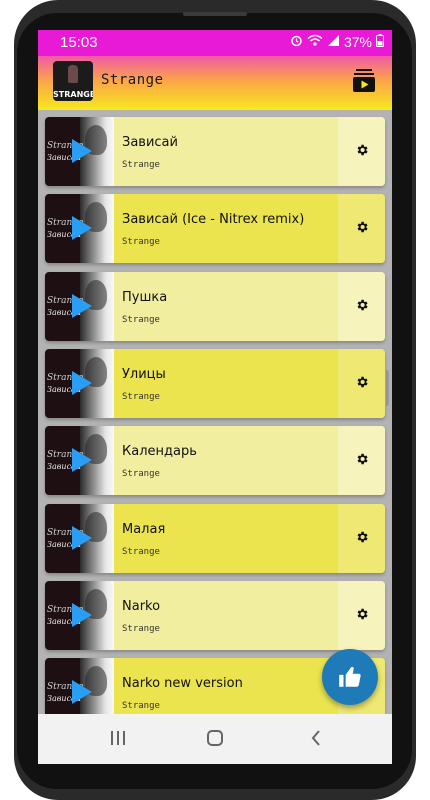 This screenshot has height=800, width=430. What do you see at coordinates (226, 306) in the screenshot?
I see `track-info: Пушка Strange` at bounding box center [226, 306].